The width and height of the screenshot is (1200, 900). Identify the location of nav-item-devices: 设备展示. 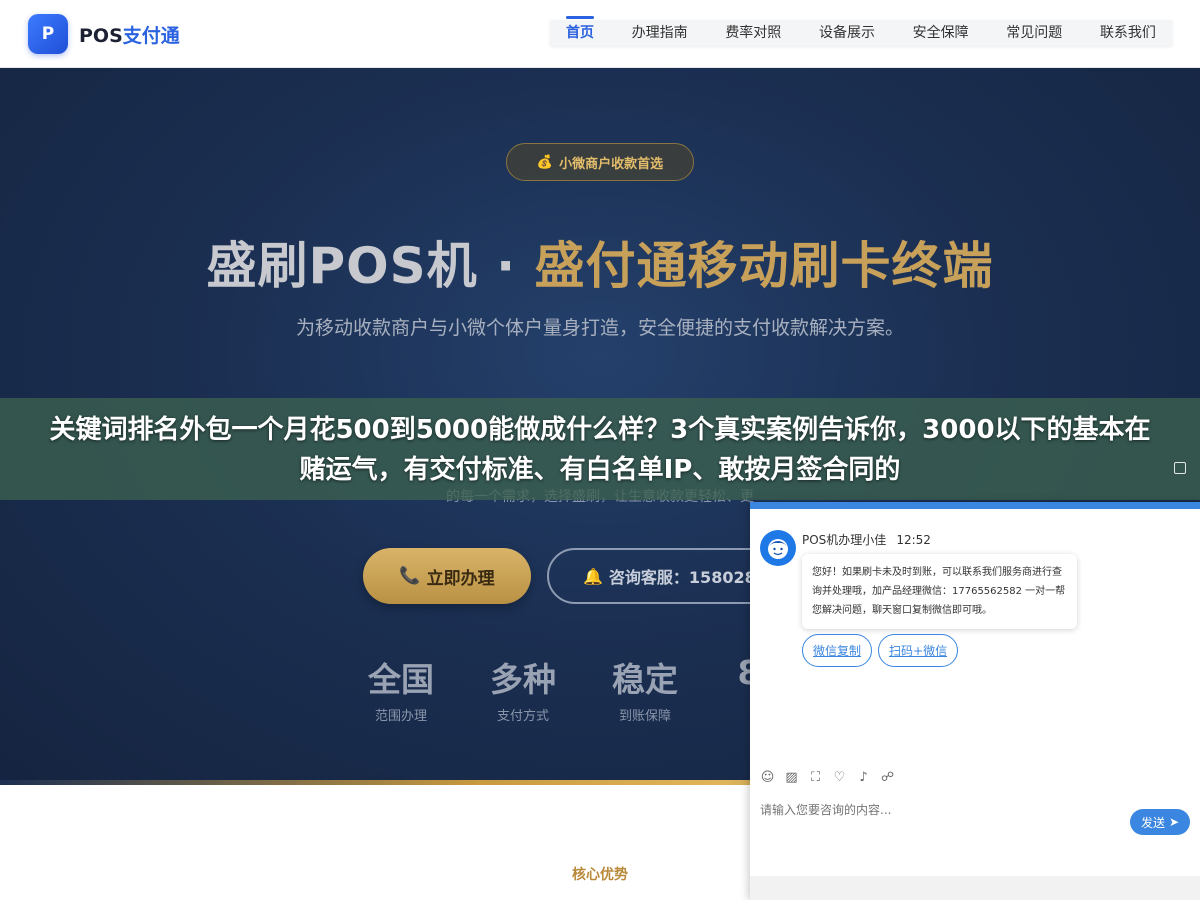
(847, 33).